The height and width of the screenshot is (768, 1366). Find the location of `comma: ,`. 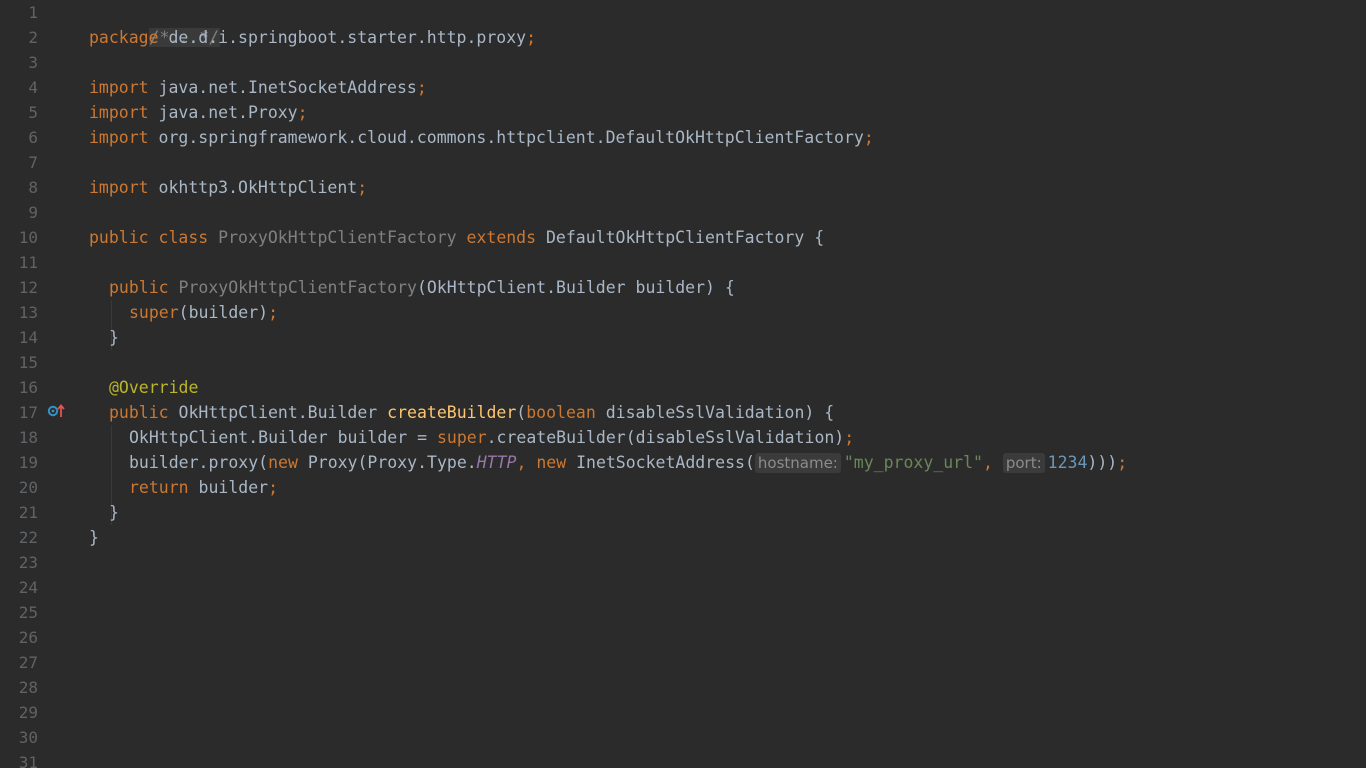

comma: , is located at coordinates (987, 462).